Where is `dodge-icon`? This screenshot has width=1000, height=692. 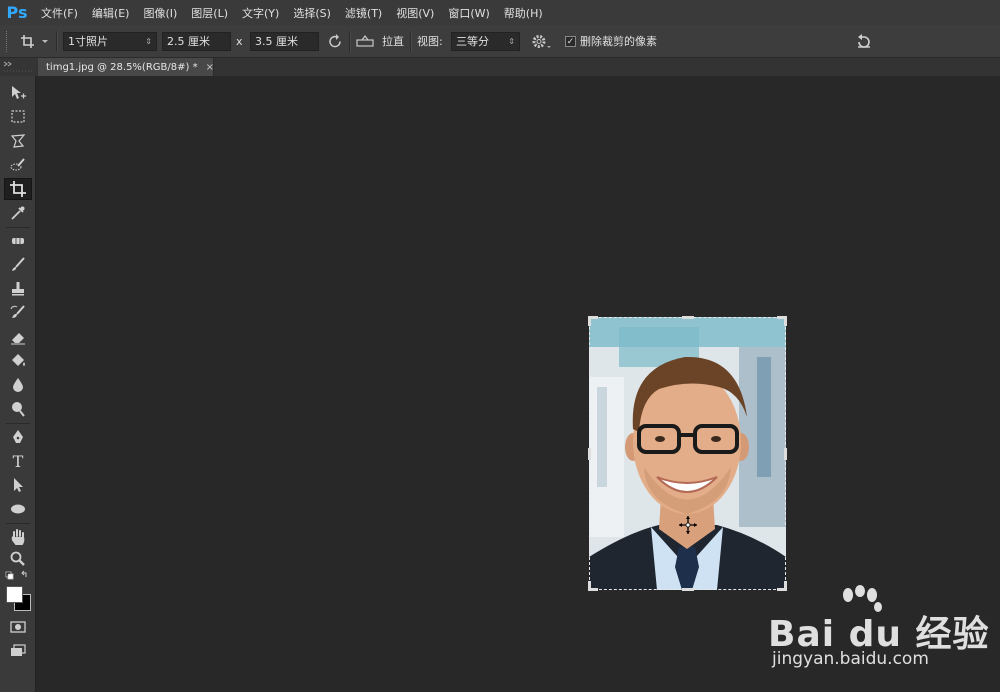 dodge-icon is located at coordinates (18, 409).